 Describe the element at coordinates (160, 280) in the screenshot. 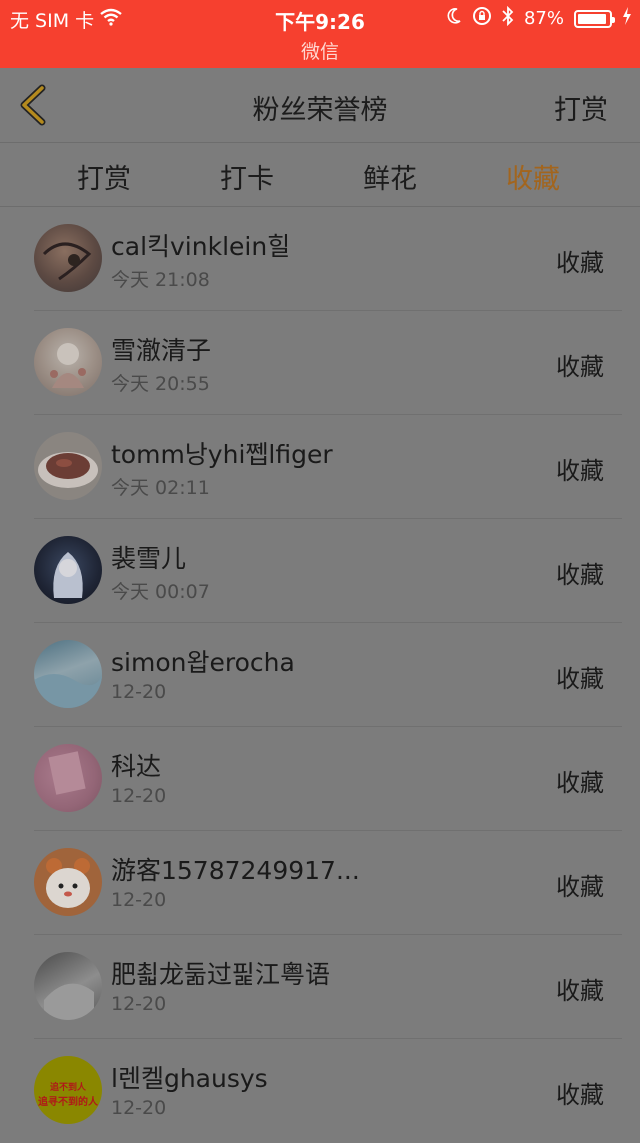

I see `fan-time: 今天 21:08` at that location.